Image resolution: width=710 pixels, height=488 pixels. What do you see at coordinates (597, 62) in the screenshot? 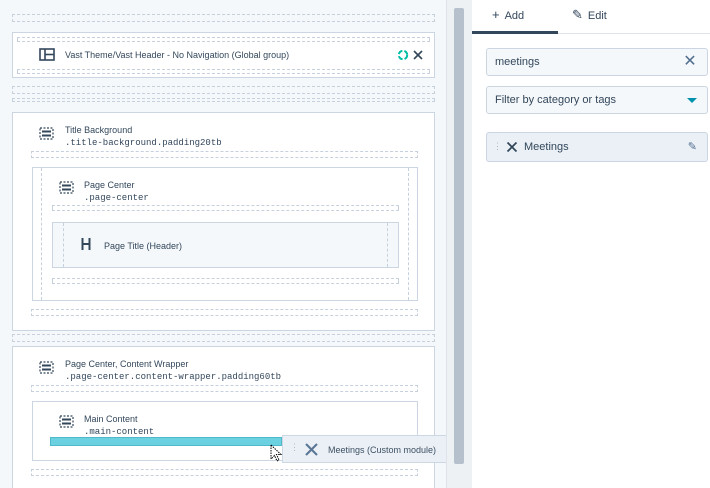
I see `module-search-input` at bounding box center [597, 62].